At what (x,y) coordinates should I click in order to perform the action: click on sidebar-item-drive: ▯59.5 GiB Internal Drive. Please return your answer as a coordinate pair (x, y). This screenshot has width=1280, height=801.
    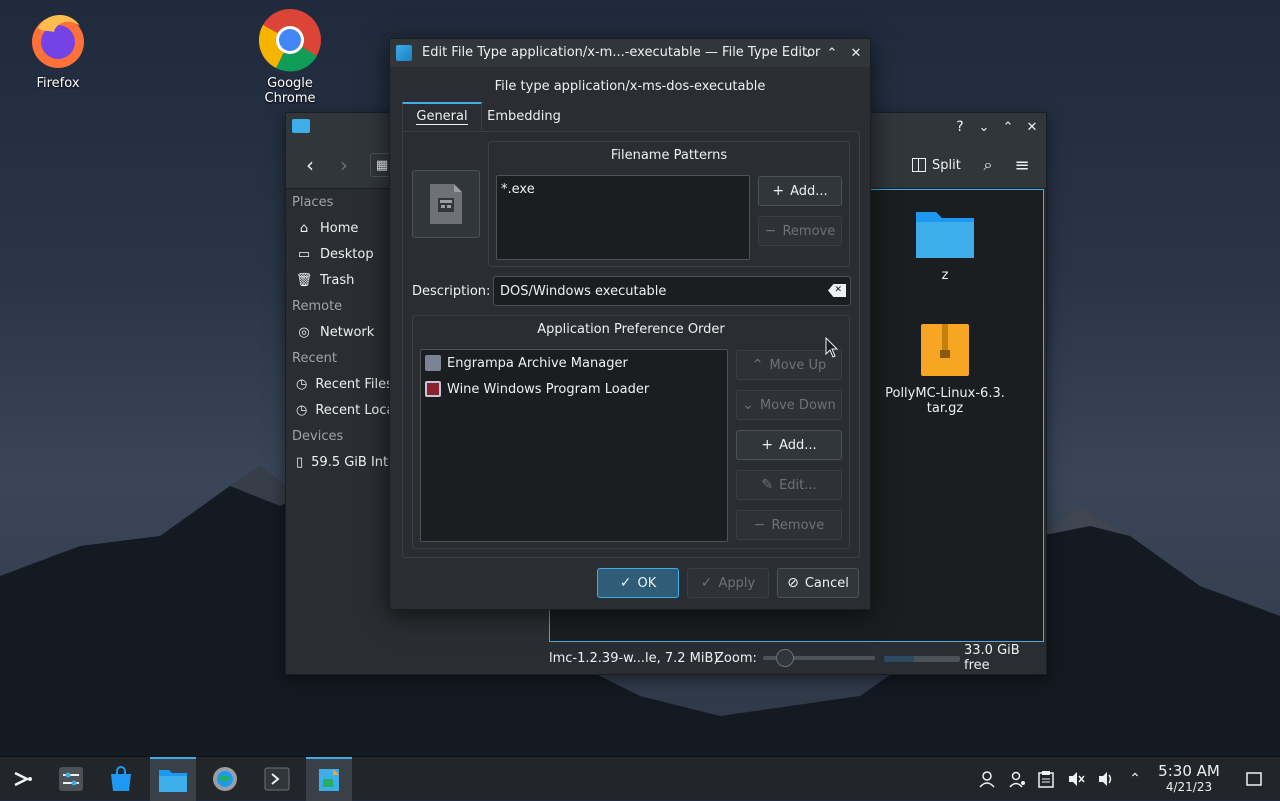
    Looking at the image, I should click on (338, 462).